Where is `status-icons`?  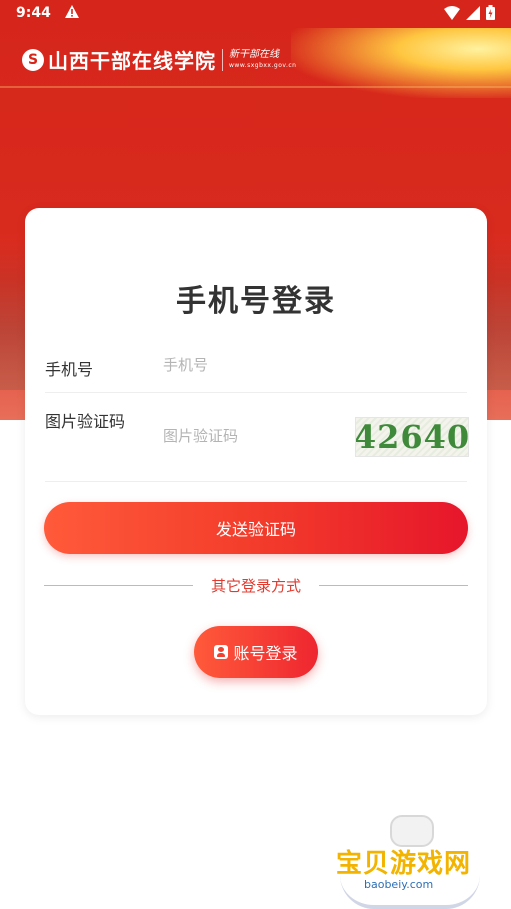 status-icons is located at coordinates (469, 12).